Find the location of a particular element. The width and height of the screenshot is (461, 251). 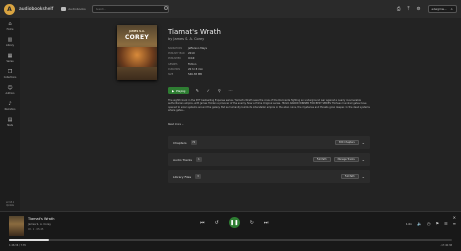

playback-rate: 1.0x is located at coordinates (409, 224).